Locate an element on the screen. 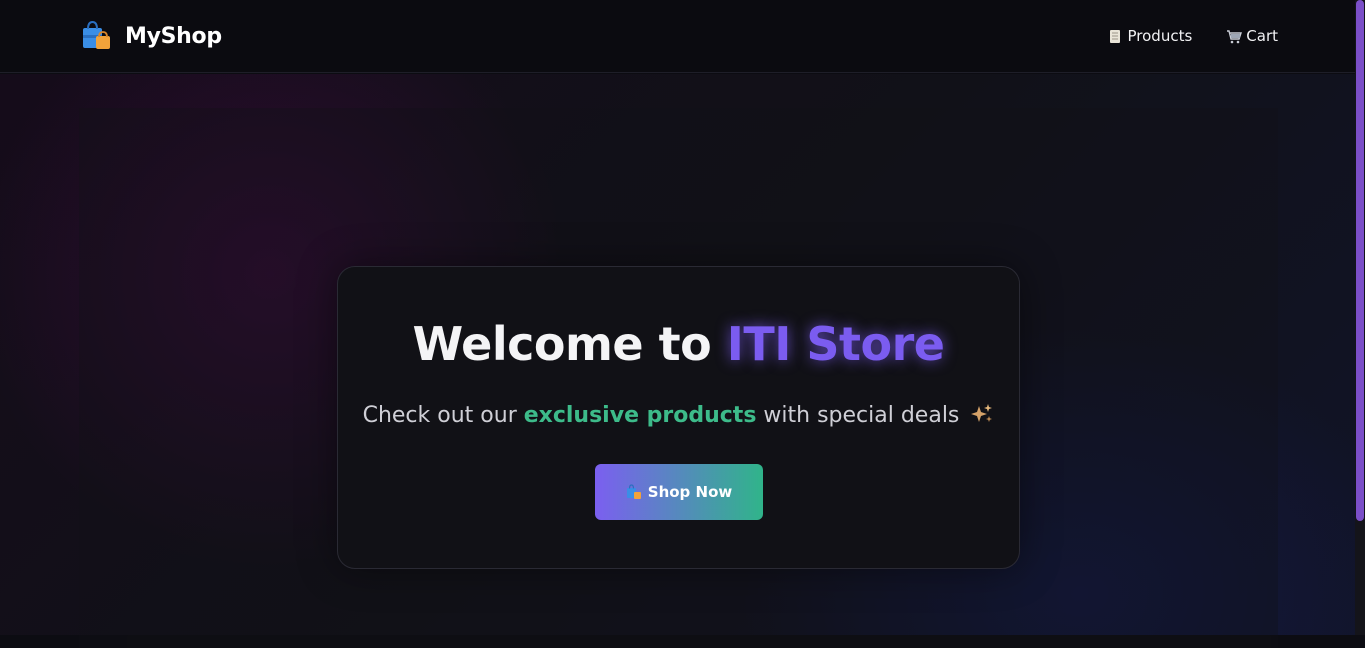 Image resolution: width=1365 pixels, height=648 pixels. shop-now-label: Shop Now is located at coordinates (690, 492).